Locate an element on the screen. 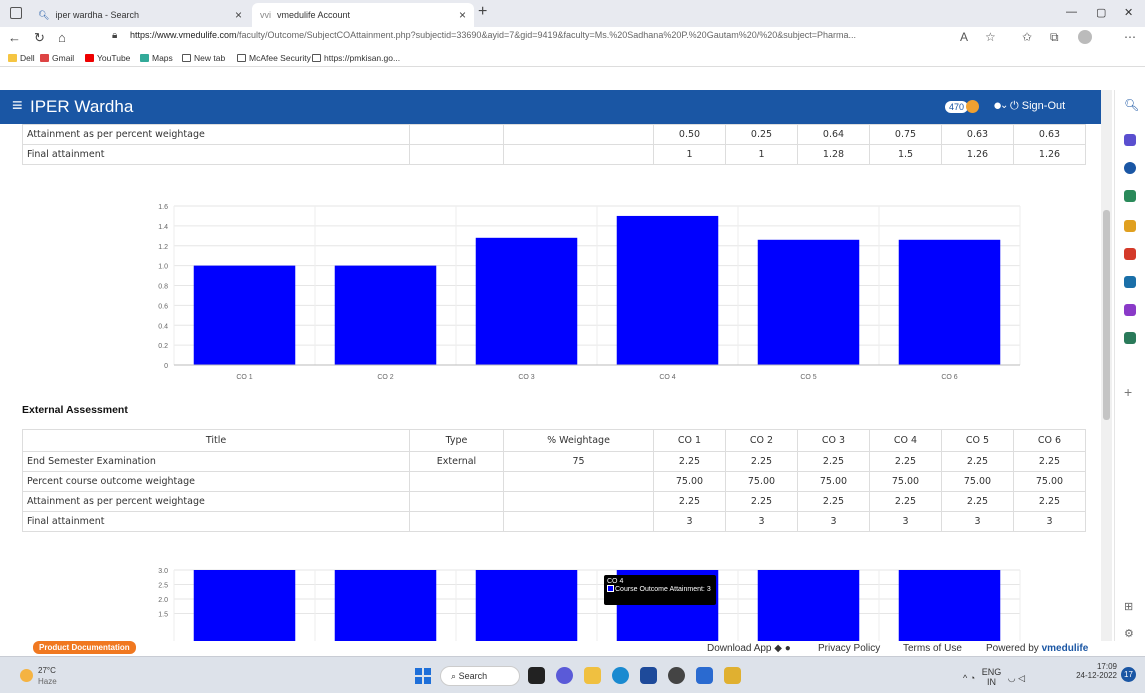 This screenshot has height=693, width=1145. edge-icon is located at coordinates (620, 675).